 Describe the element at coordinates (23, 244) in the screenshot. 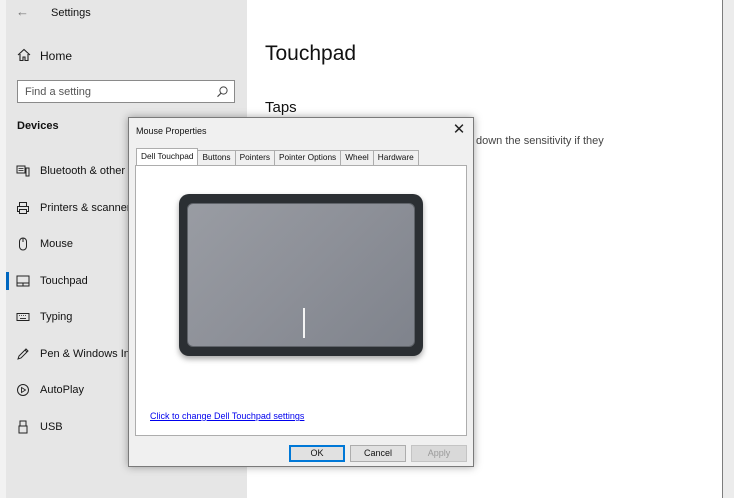

I see `mouse-icon` at that location.